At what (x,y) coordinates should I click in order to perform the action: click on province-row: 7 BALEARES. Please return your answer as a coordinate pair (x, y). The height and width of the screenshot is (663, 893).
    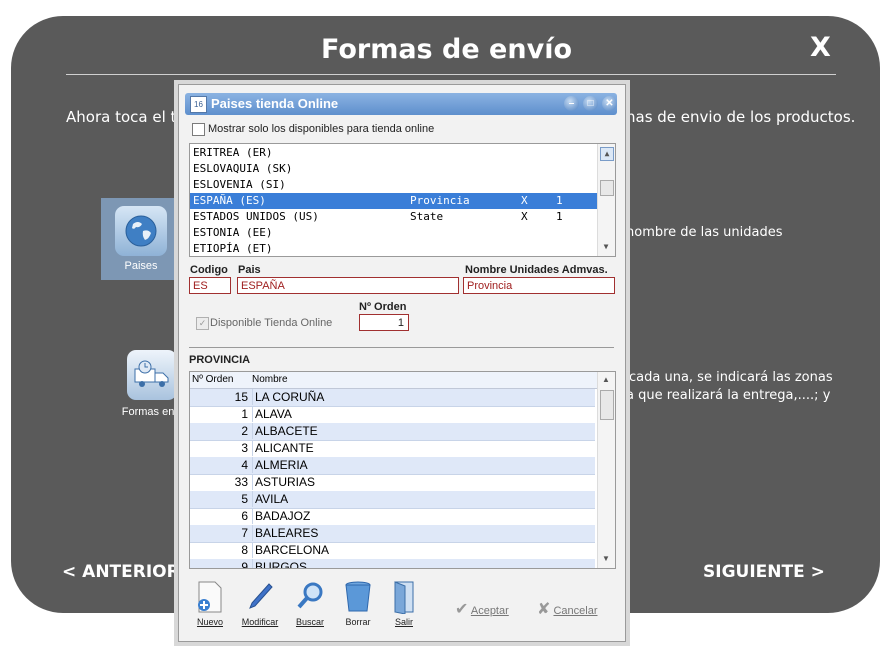
    Looking at the image, I should click on (392, 534).